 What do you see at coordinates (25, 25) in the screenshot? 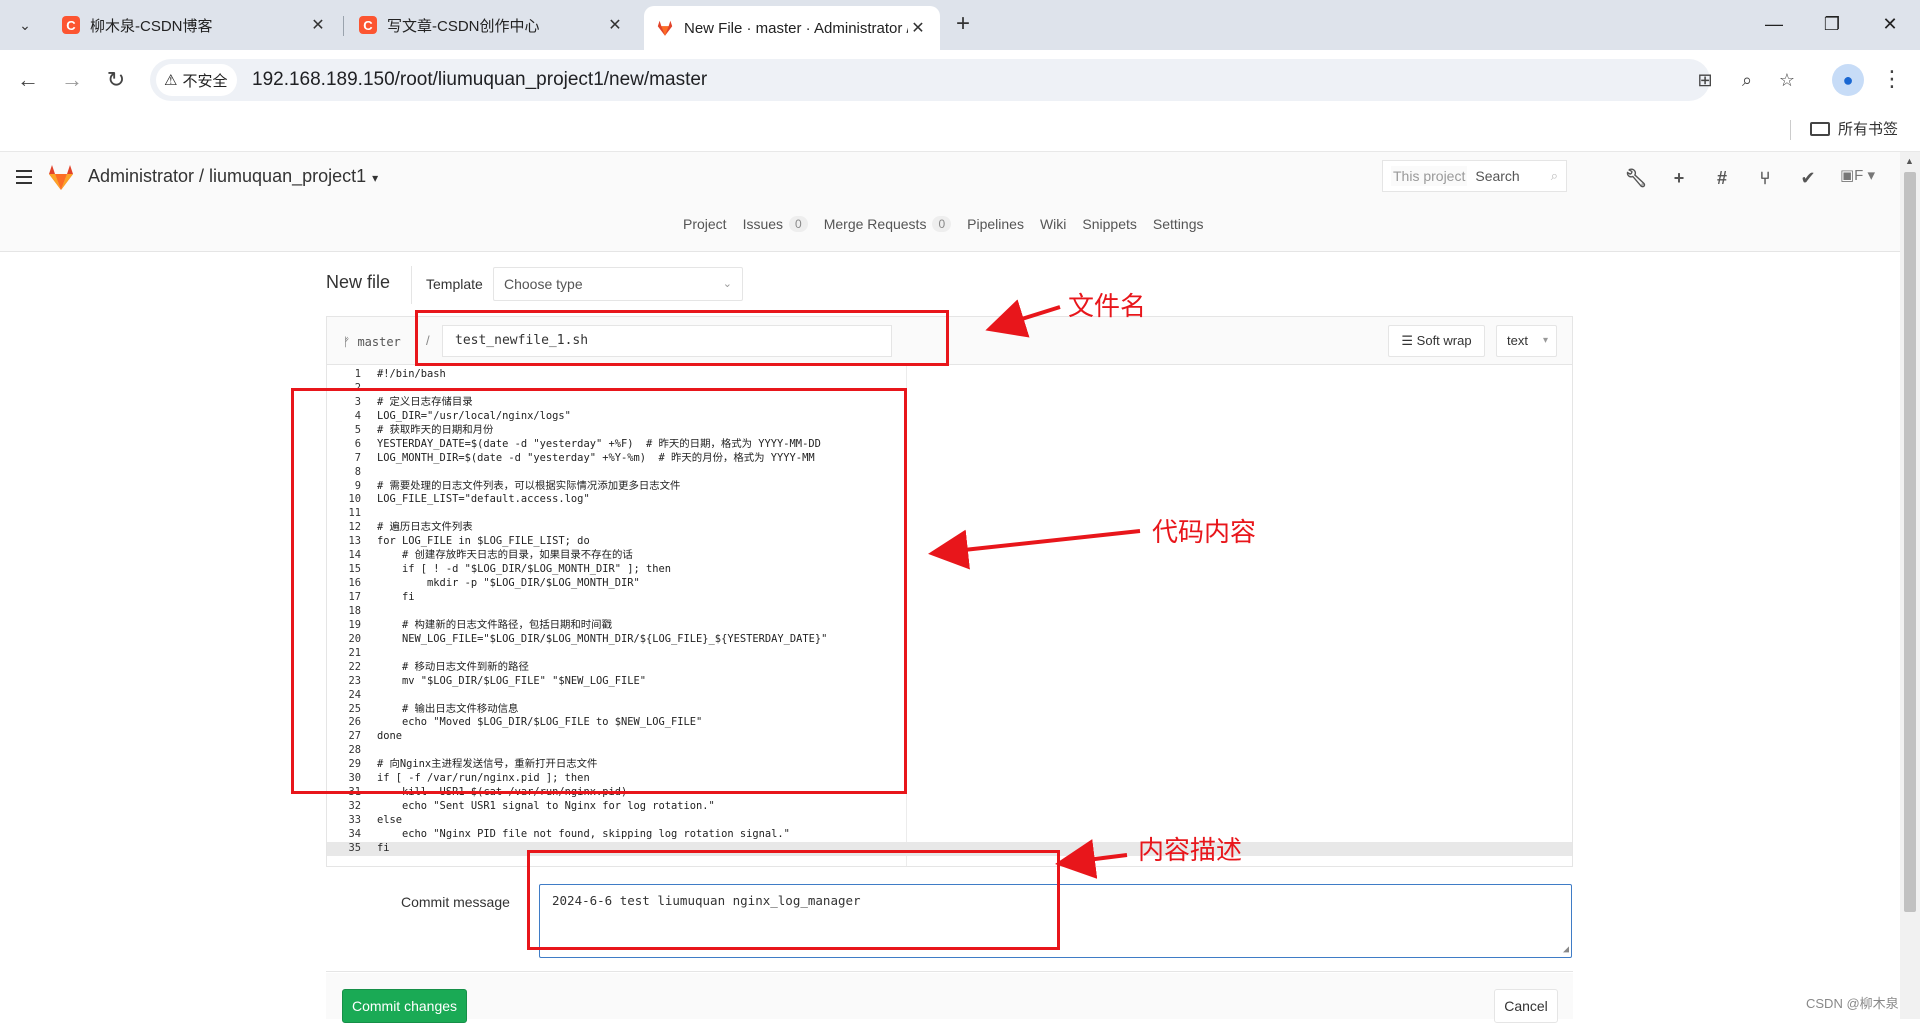
I see `tab-search-dropdown: ⌄` at bounding box center [25, 25].